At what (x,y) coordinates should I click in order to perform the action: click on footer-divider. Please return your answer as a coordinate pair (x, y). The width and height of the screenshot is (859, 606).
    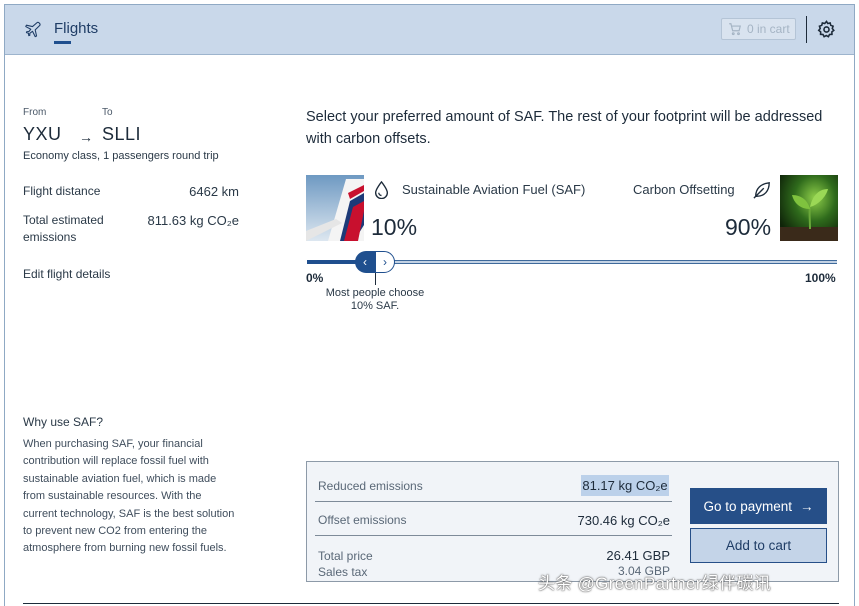
    Looking at the image, I should click on (431, 603).